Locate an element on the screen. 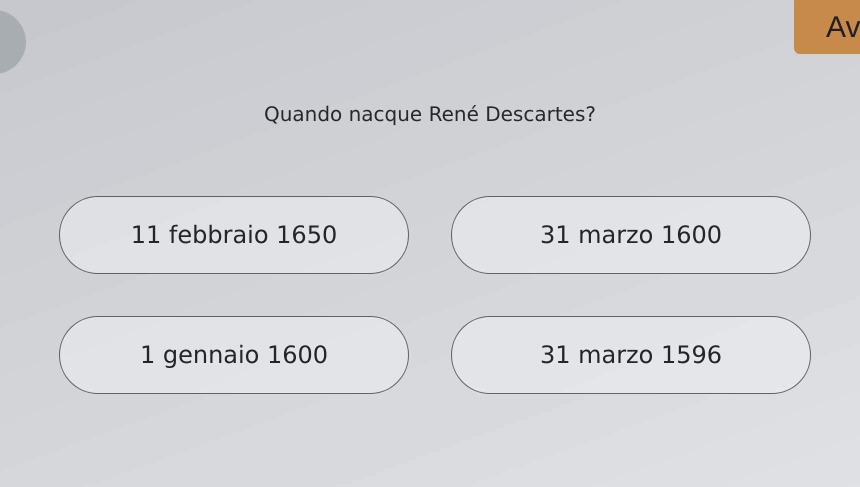 The width and height of the screenshot is (860, 487). question-text: Quando nacque René Descartes? is located at coordinates (430, 114).